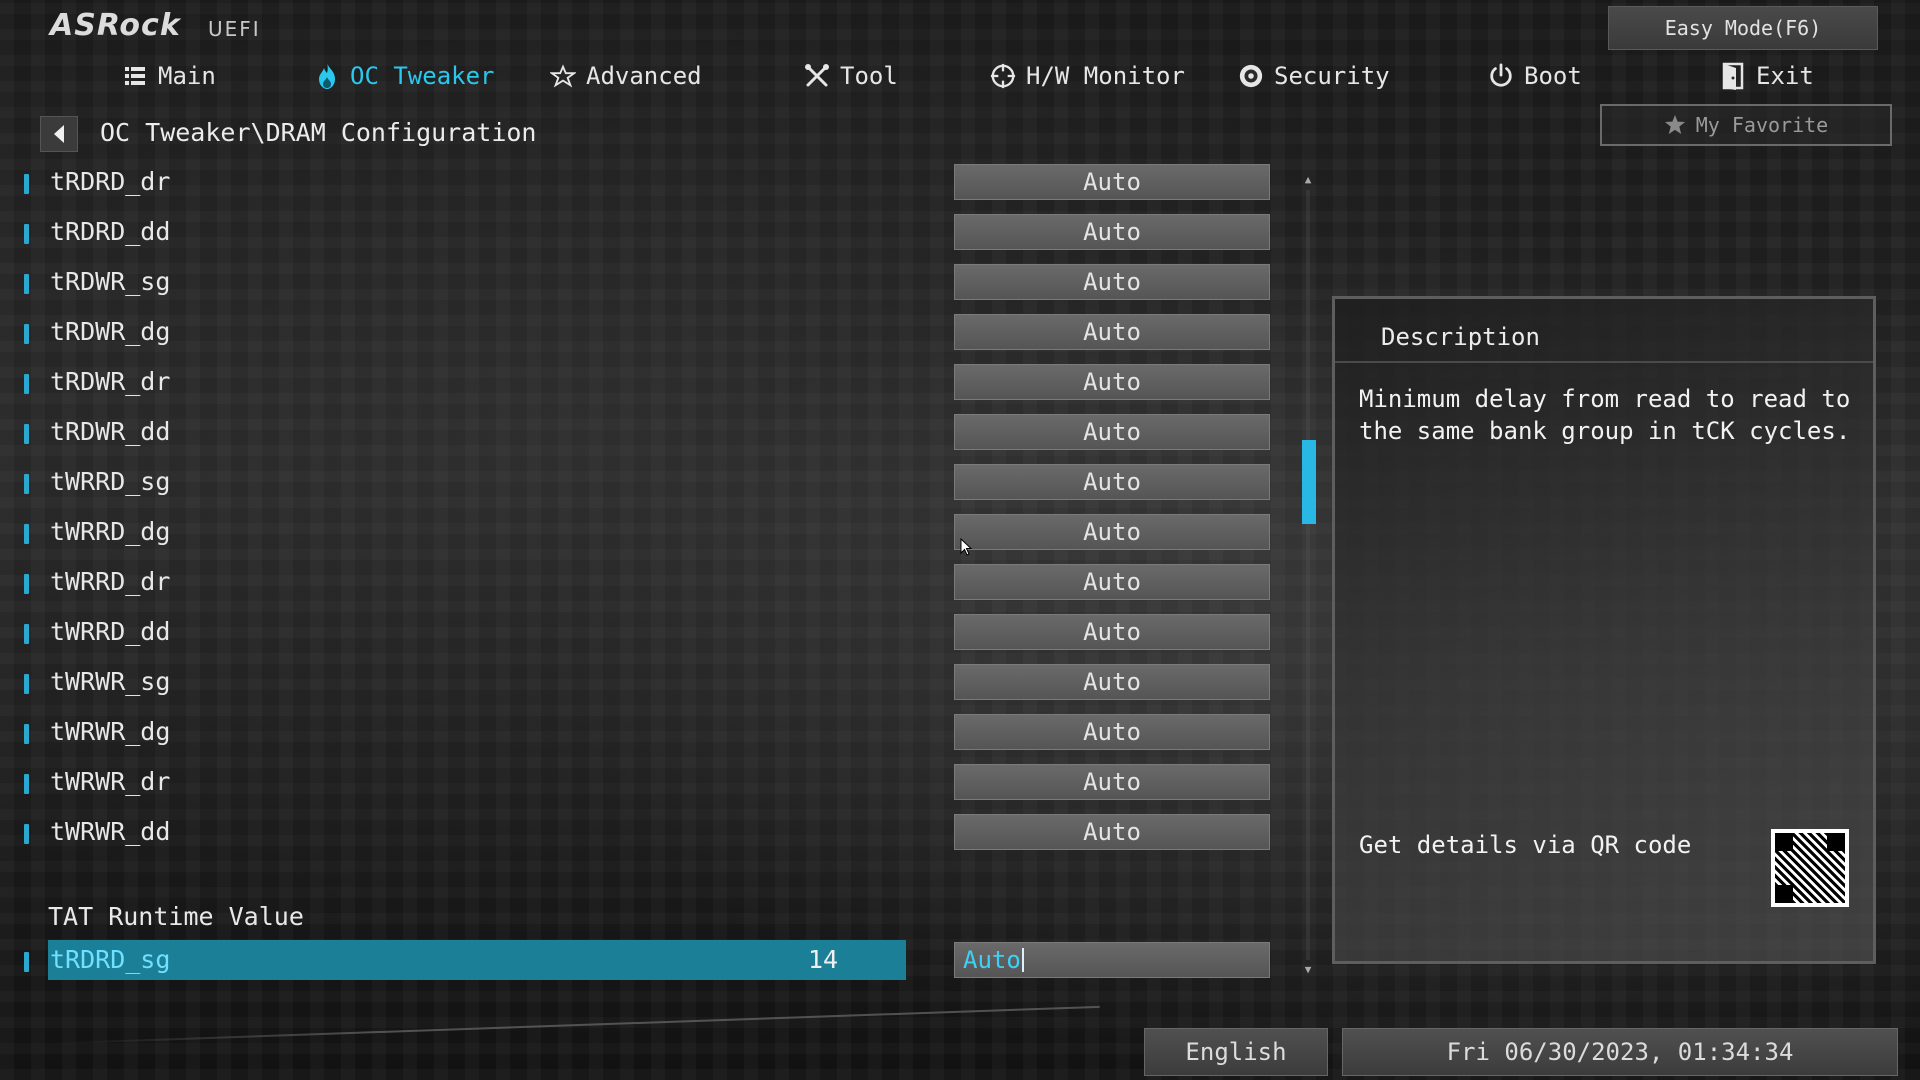 Image resolution: width=1920 pixels, height=1080 pixels. Describe the element at coordinates (1553, 76) in the screenshot. I see `tab-label: Boot` at that location.